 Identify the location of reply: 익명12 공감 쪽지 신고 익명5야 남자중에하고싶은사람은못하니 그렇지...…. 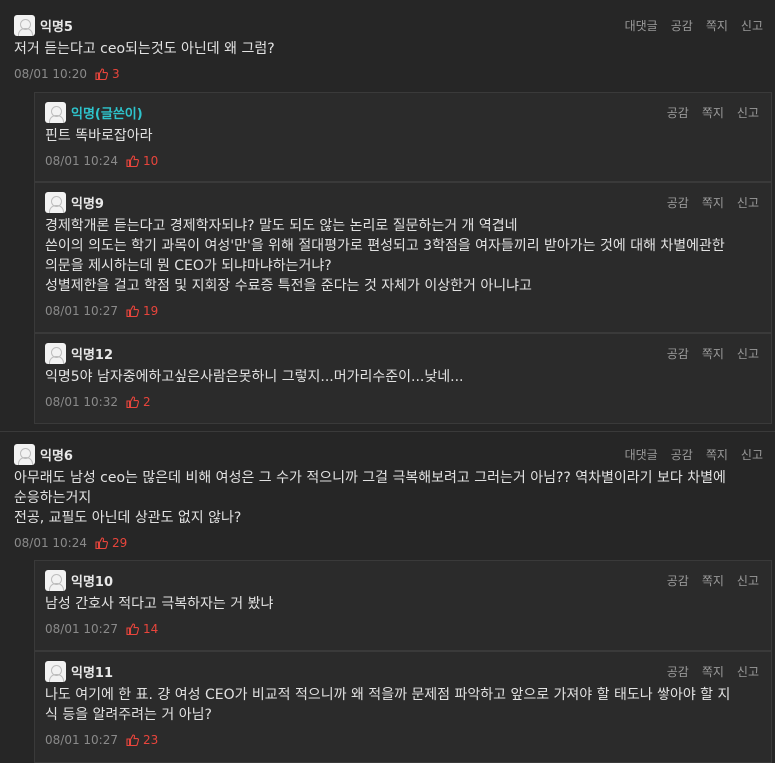
(403, 378).